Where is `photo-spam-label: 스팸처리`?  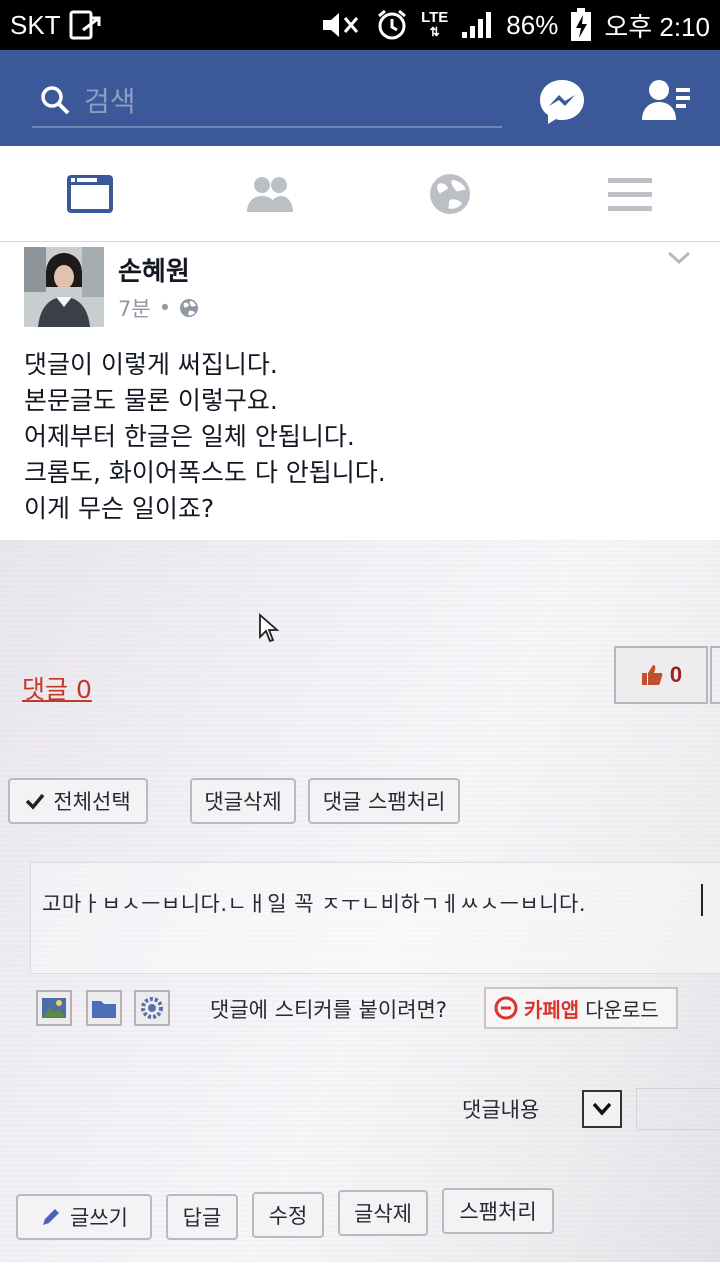
photo-spam-label: 스팸처리 is located at coordinates (498, 1212).